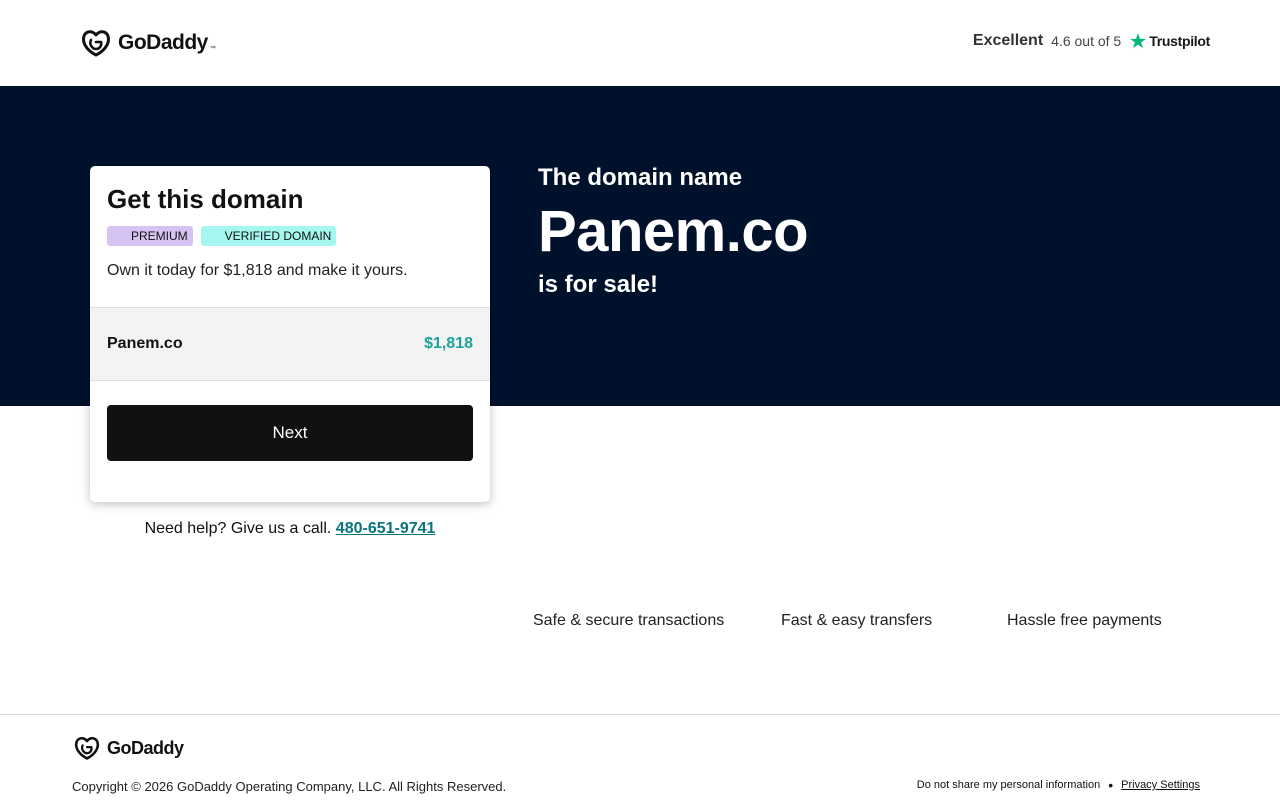 This screenshot has width=1280, height=800. I want to click on do-not-share-link: Do not share my personal information, so click(1008, 785).